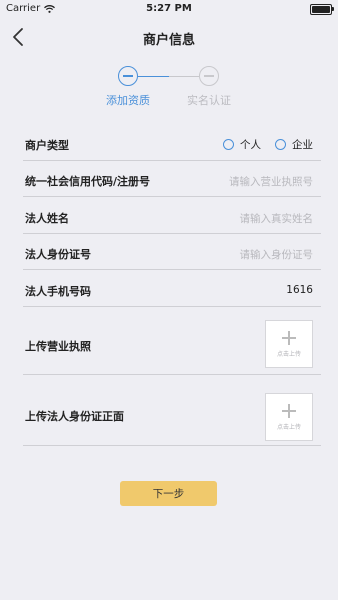 This screenshot has height=600, width=338. I want to click on next-step-button: 下一步, so click(168, 493).